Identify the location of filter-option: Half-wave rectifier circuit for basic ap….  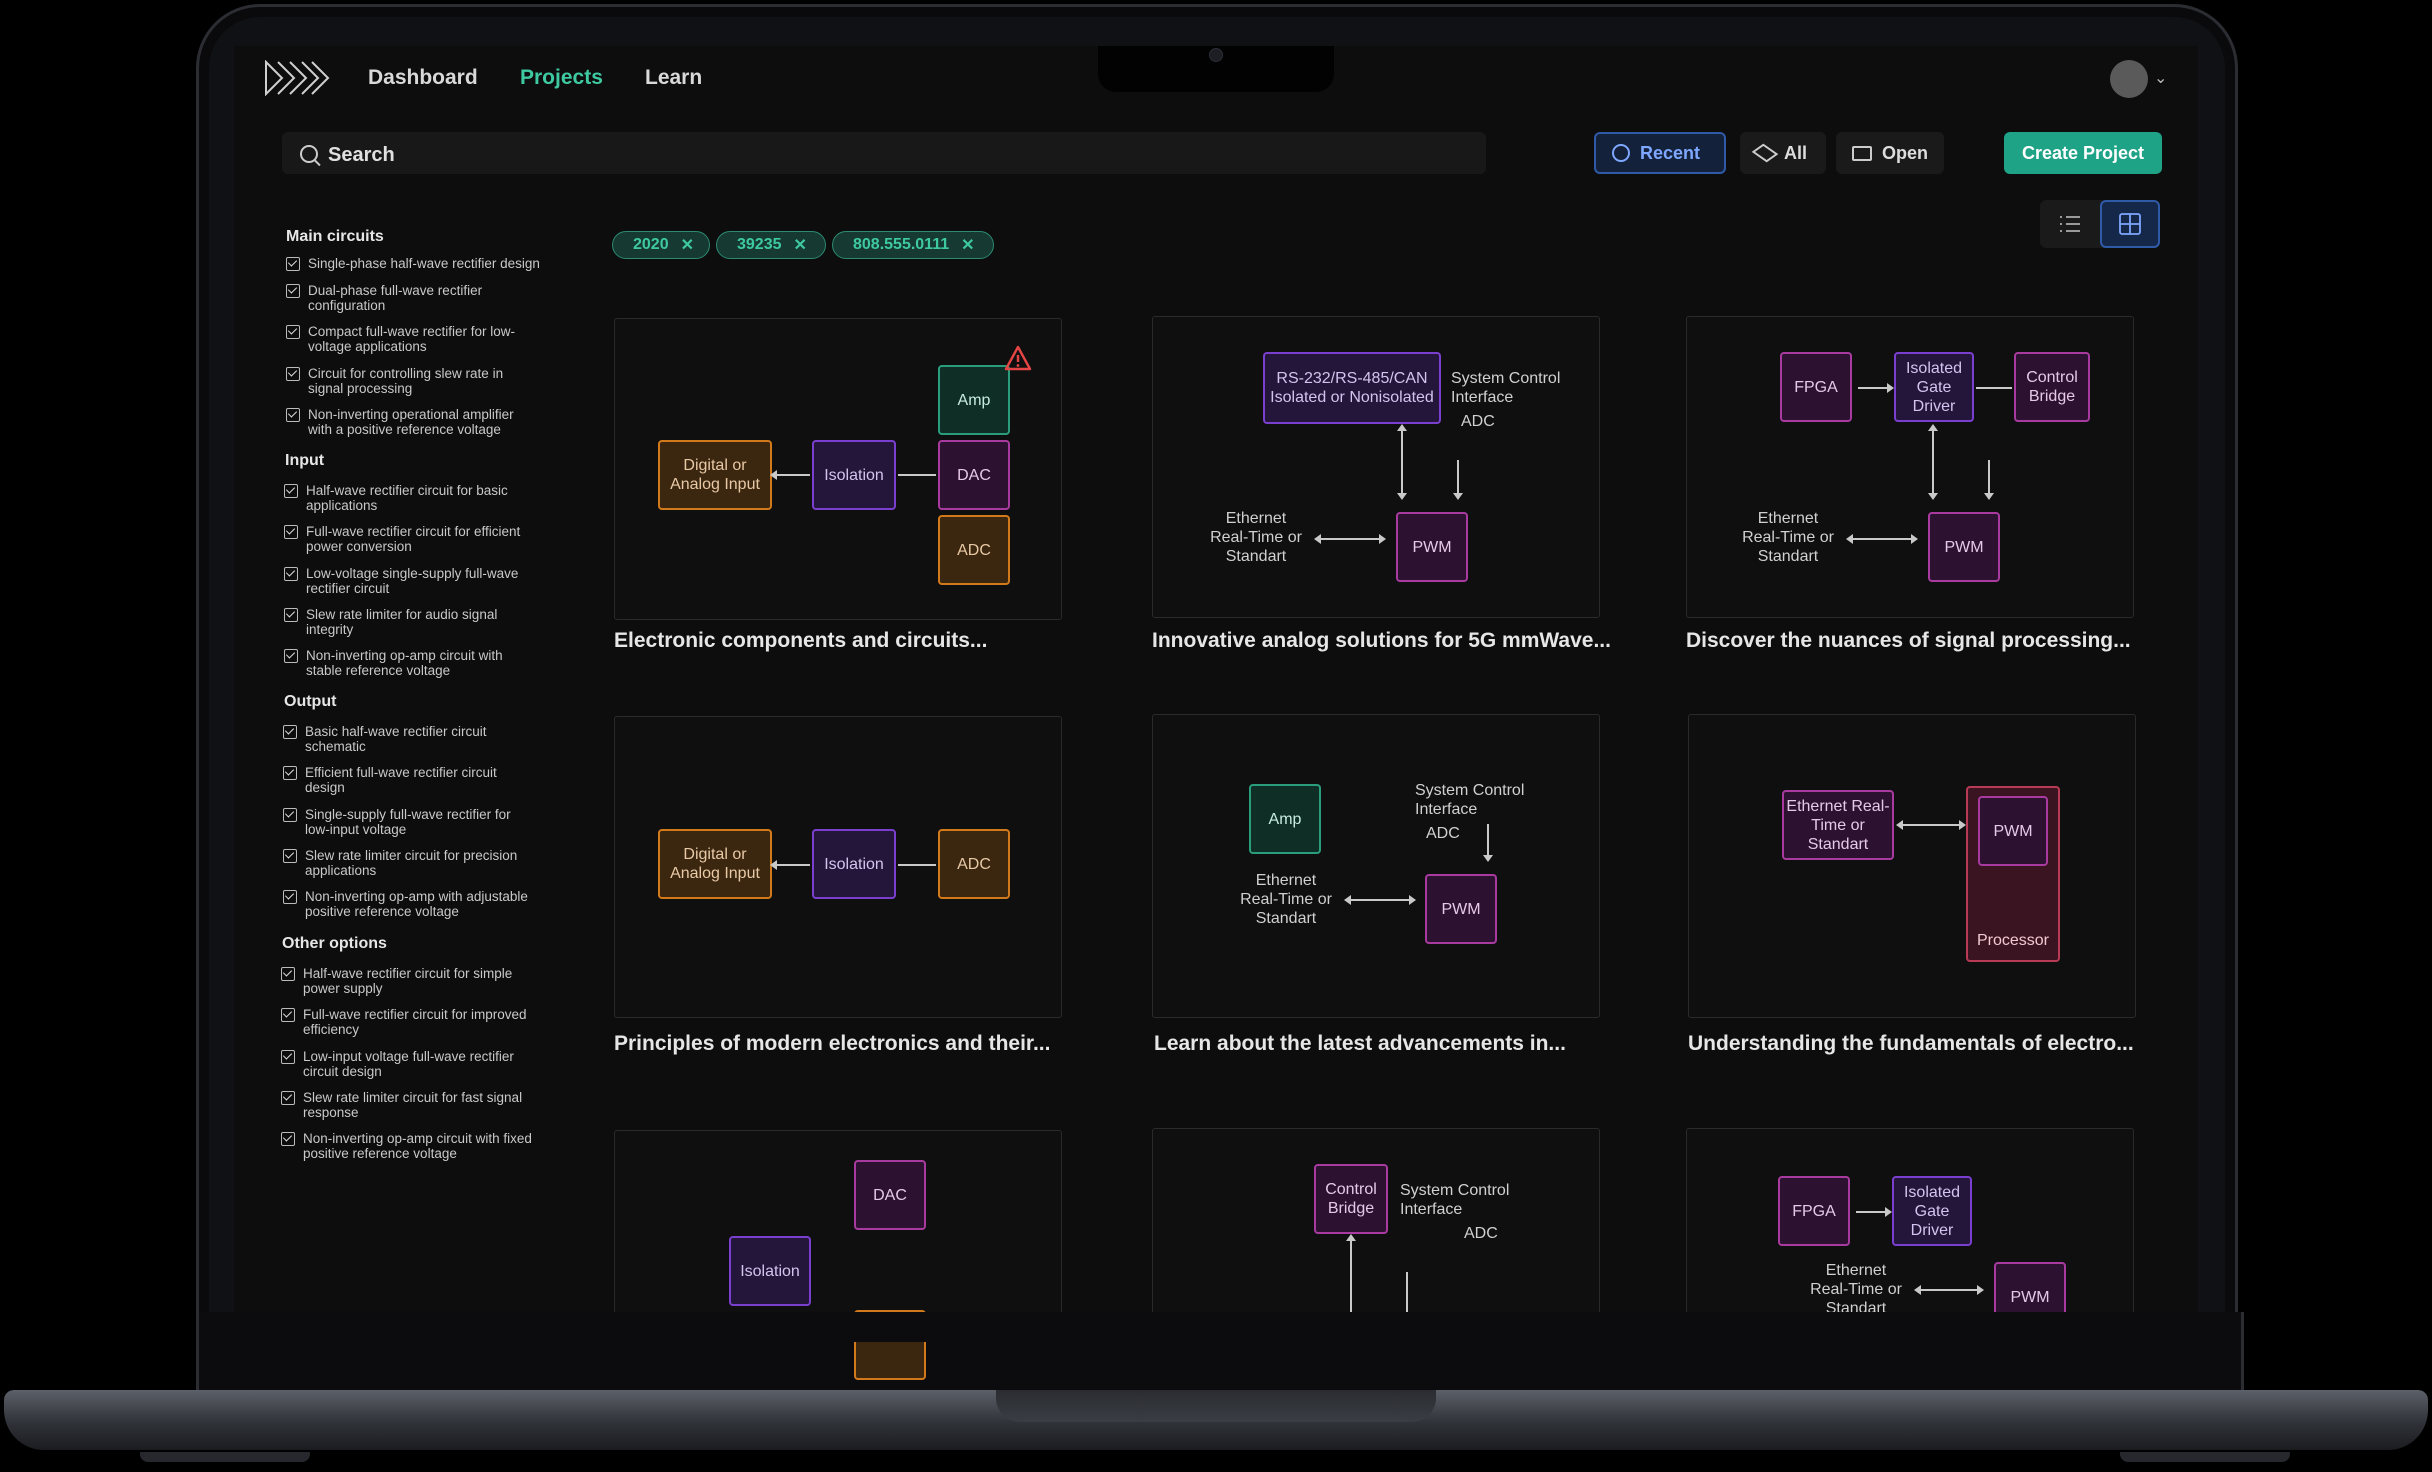
(414, 498).